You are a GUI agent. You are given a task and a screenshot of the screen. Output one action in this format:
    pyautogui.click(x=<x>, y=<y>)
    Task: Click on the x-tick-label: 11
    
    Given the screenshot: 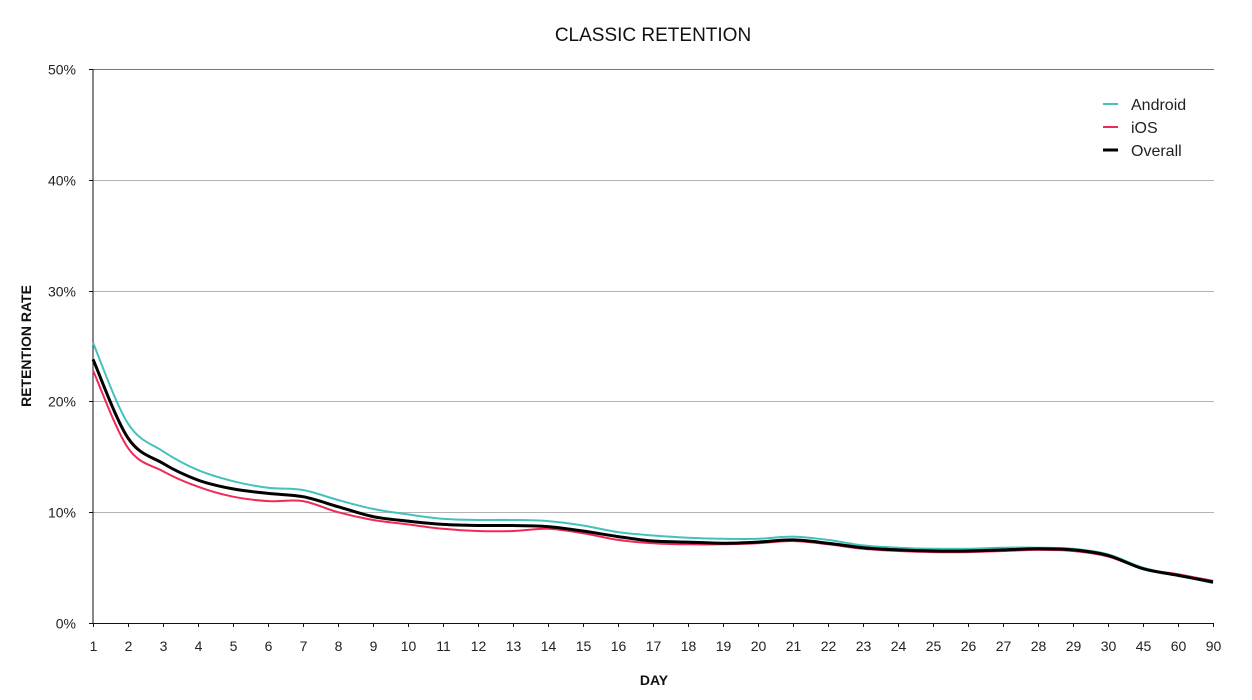 What is the action you would take?
    pyautogui.click(x=443, y=646)
    